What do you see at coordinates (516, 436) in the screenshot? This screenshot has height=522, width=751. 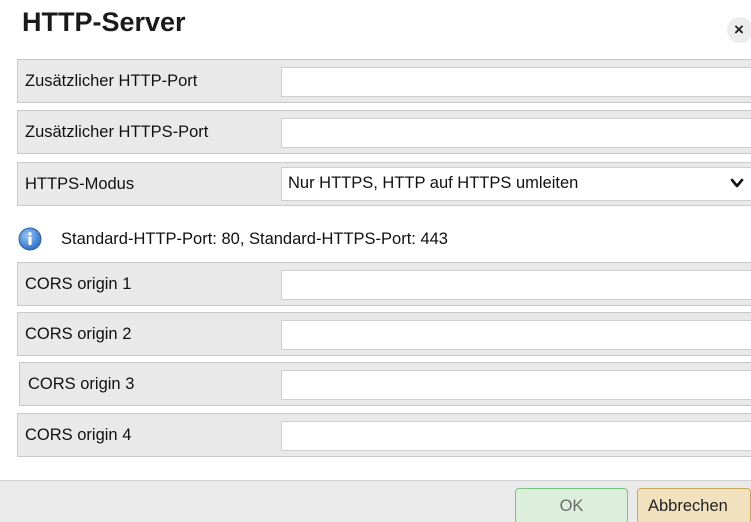 I see `cors-origin-4-input` at bounding box center [516, 436].